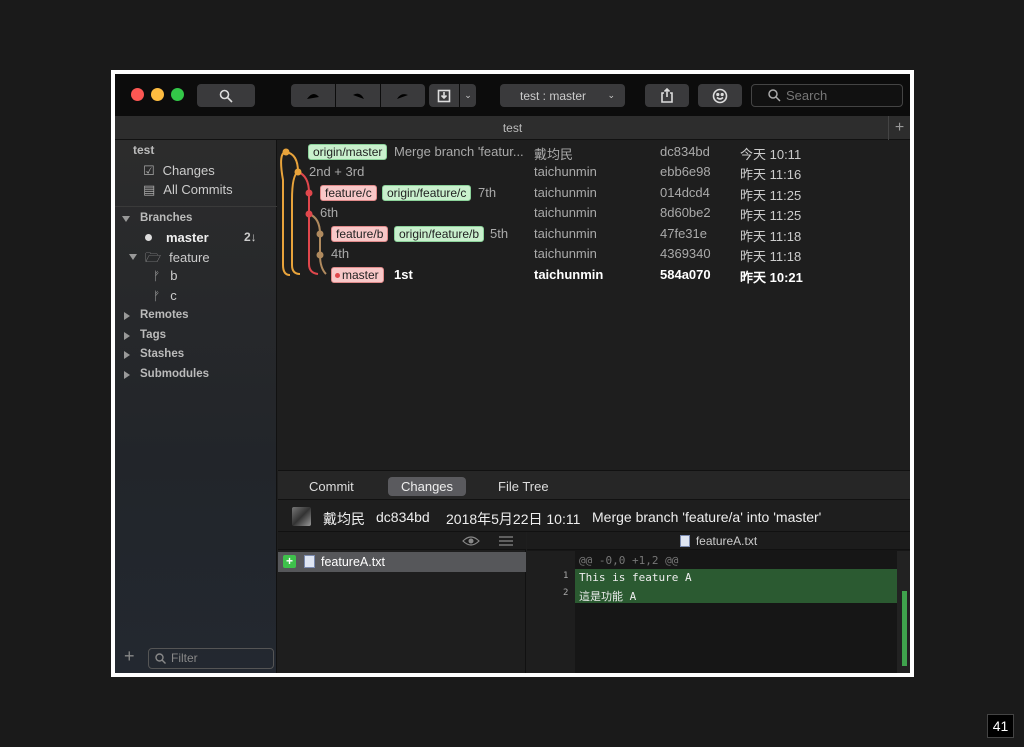 The image size is (1024, 747). I want to click on scrollbar, so click(903, 612).